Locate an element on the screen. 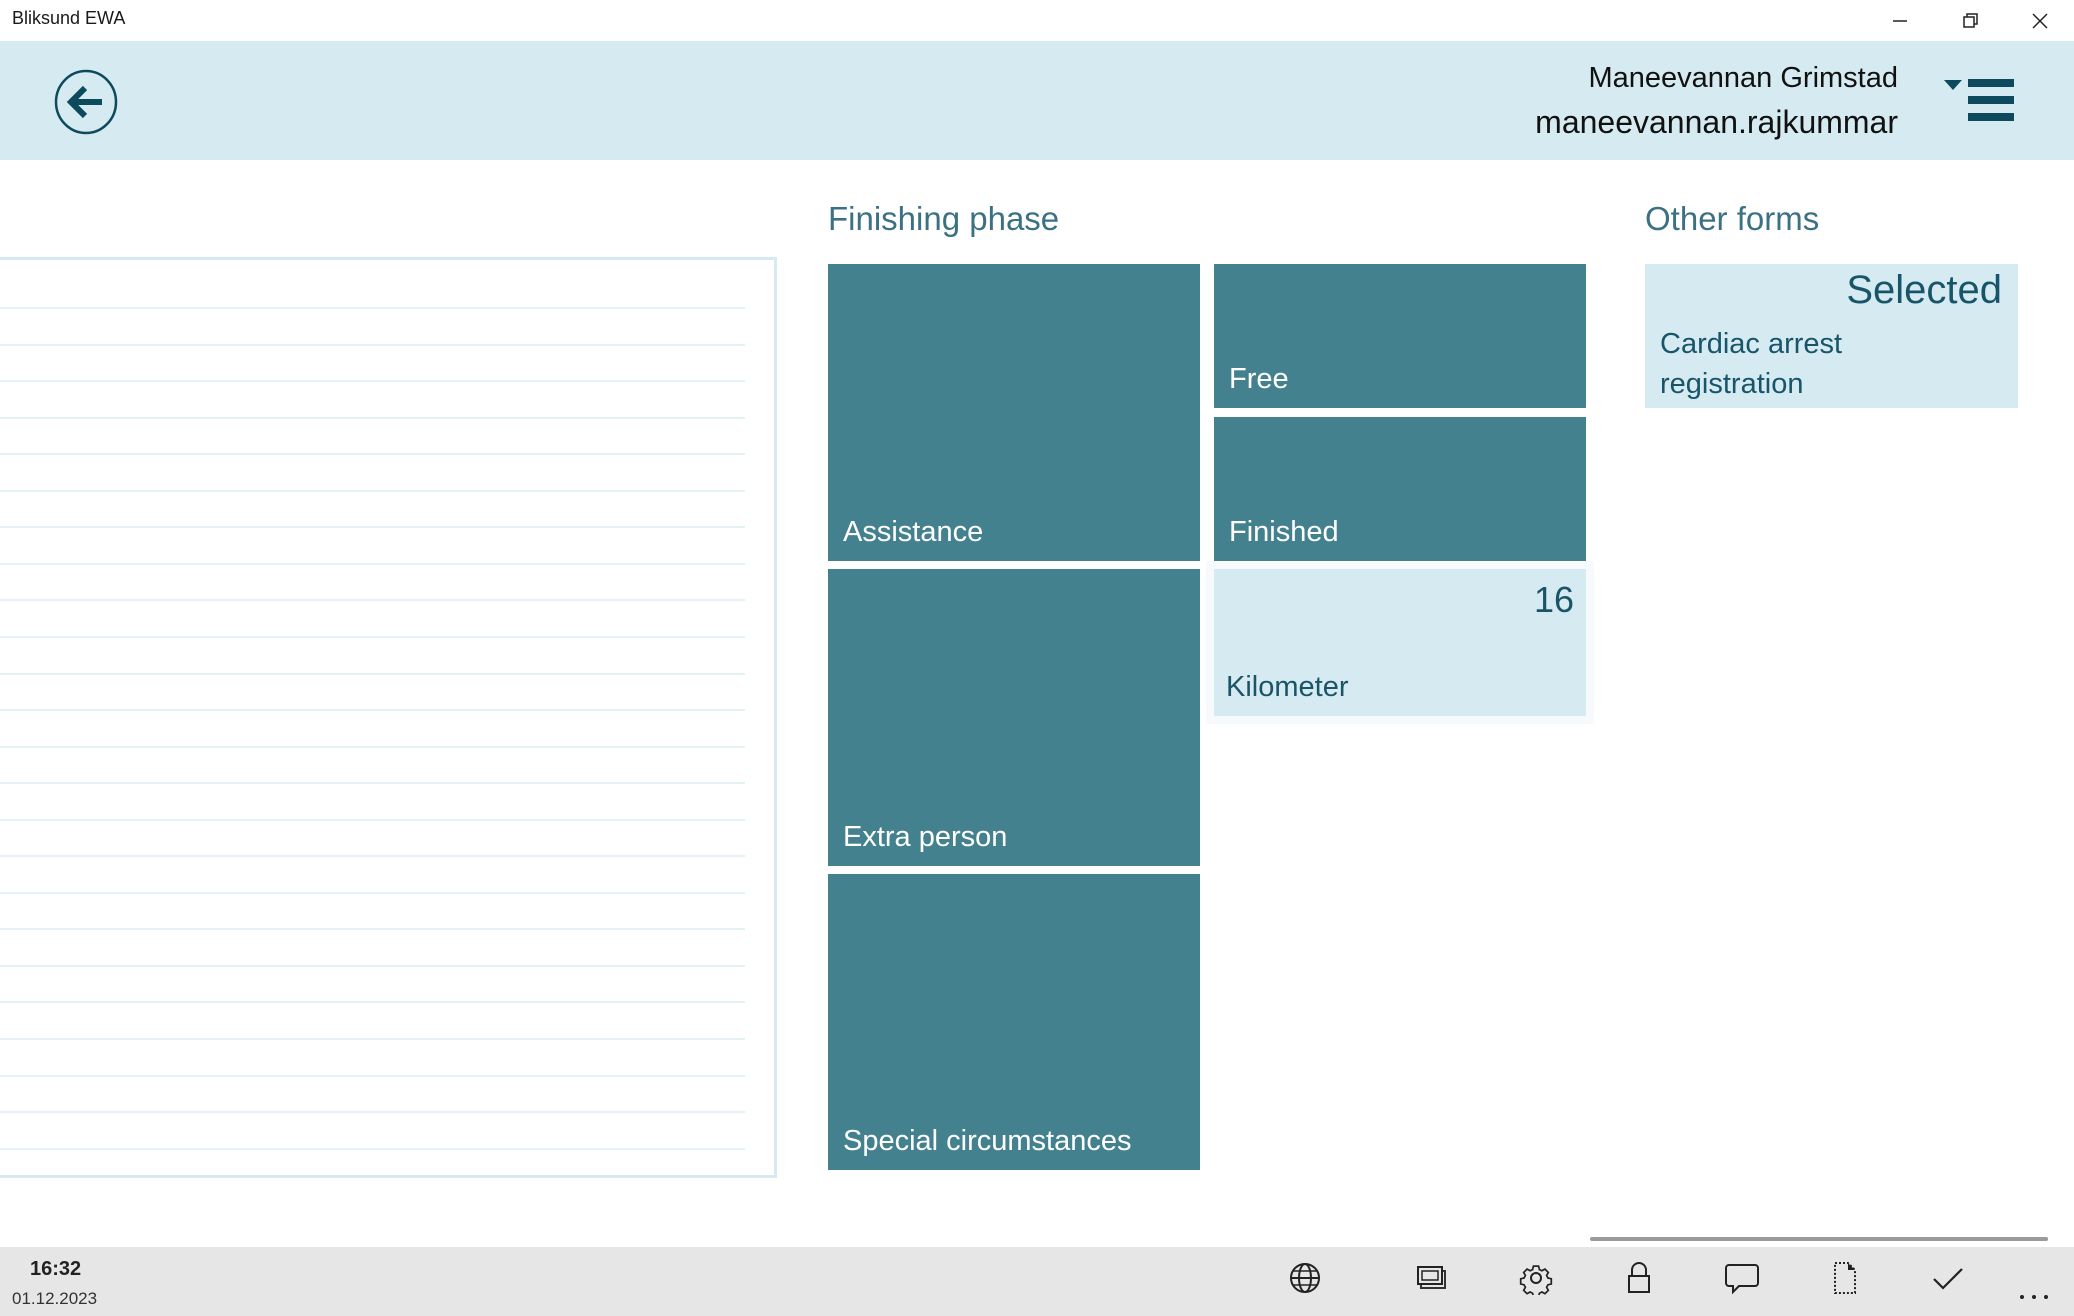 The height and width of the screenshot is (1316, 2074). minimize-icon is located at coordinates (1900, 20).